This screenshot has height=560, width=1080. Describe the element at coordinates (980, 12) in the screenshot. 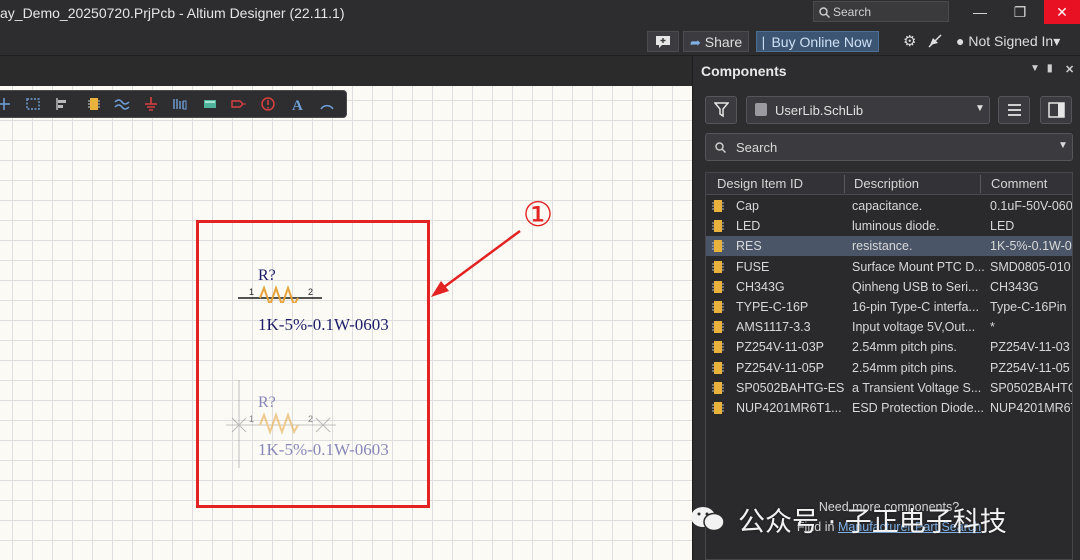

I see `minimize-button: —` at that location.